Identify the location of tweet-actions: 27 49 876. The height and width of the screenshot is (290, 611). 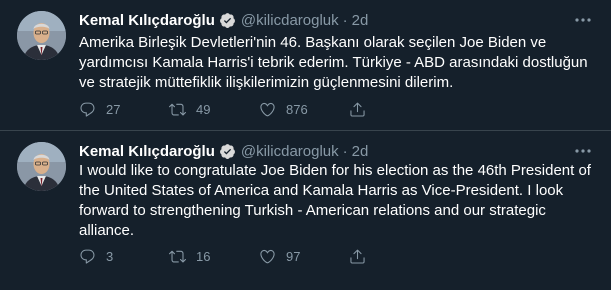
(234, 109).